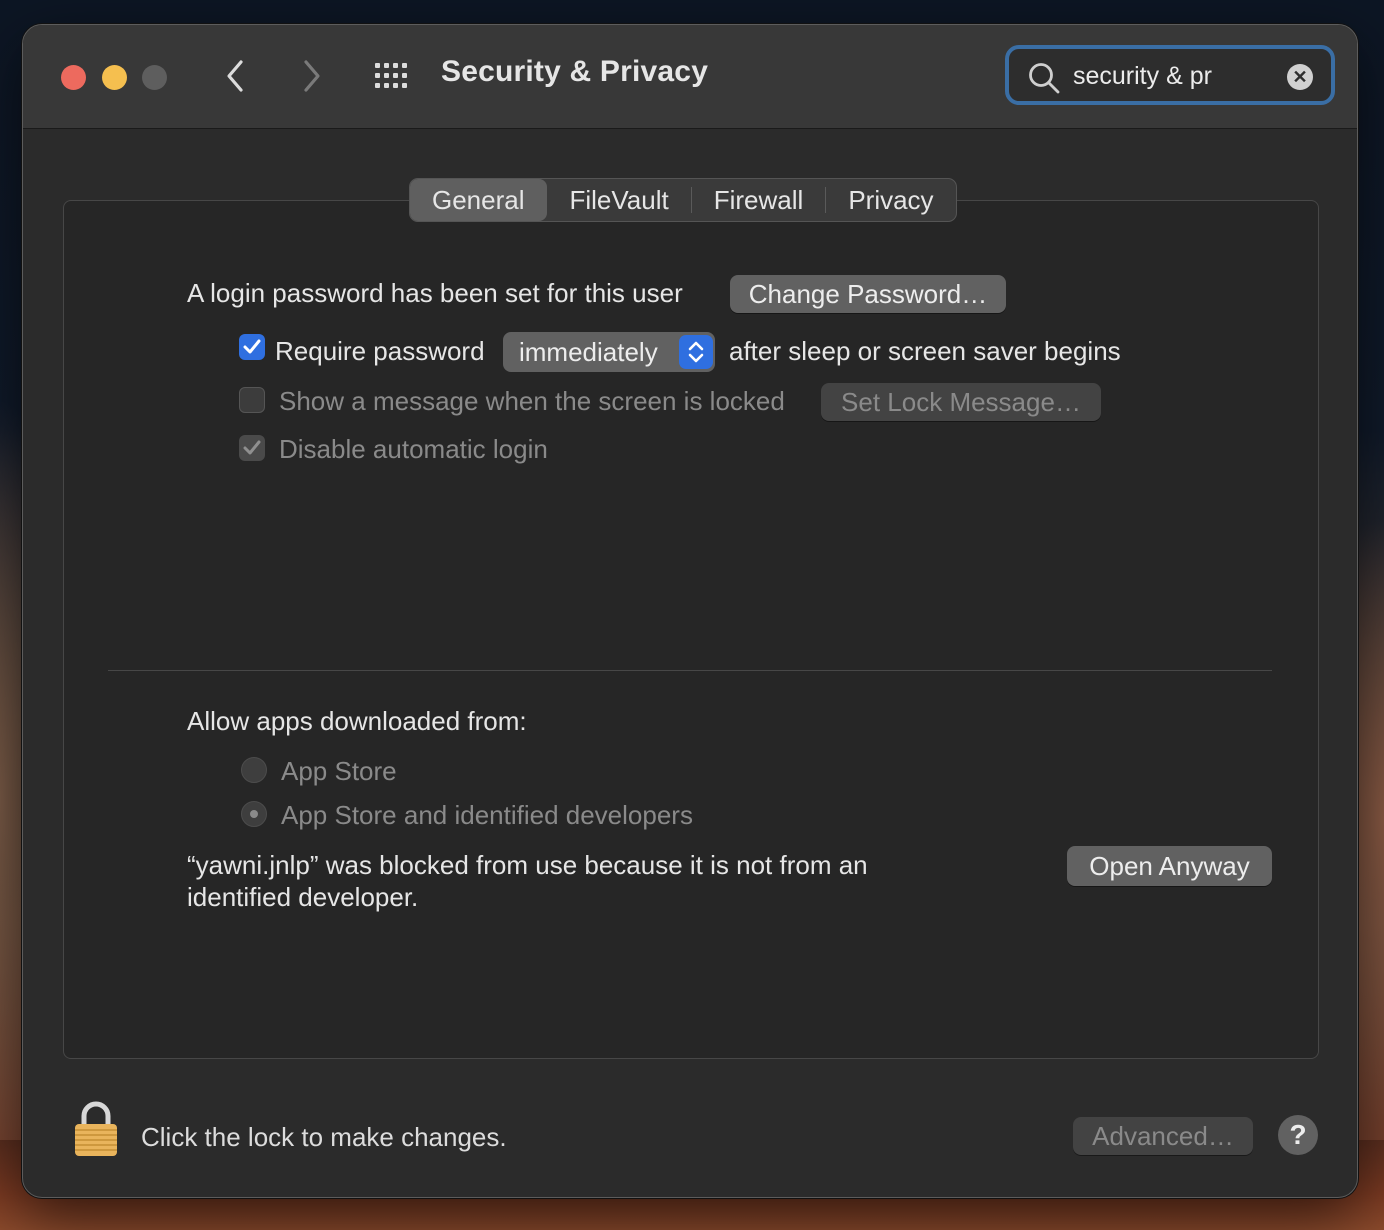 This screenshot has width=1384, height=1230. I want to click on show-all-grid-icon, so click(393, 76).